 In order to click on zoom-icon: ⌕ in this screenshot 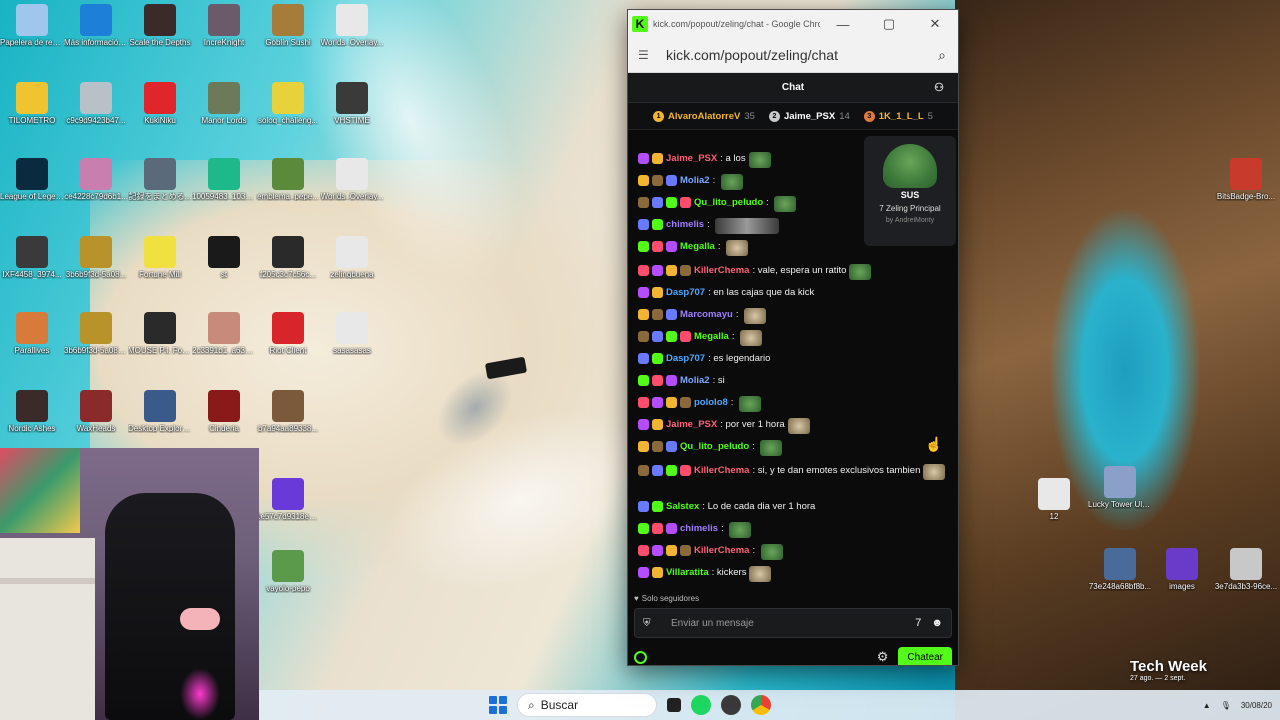, I will do `click(942, 55)`.